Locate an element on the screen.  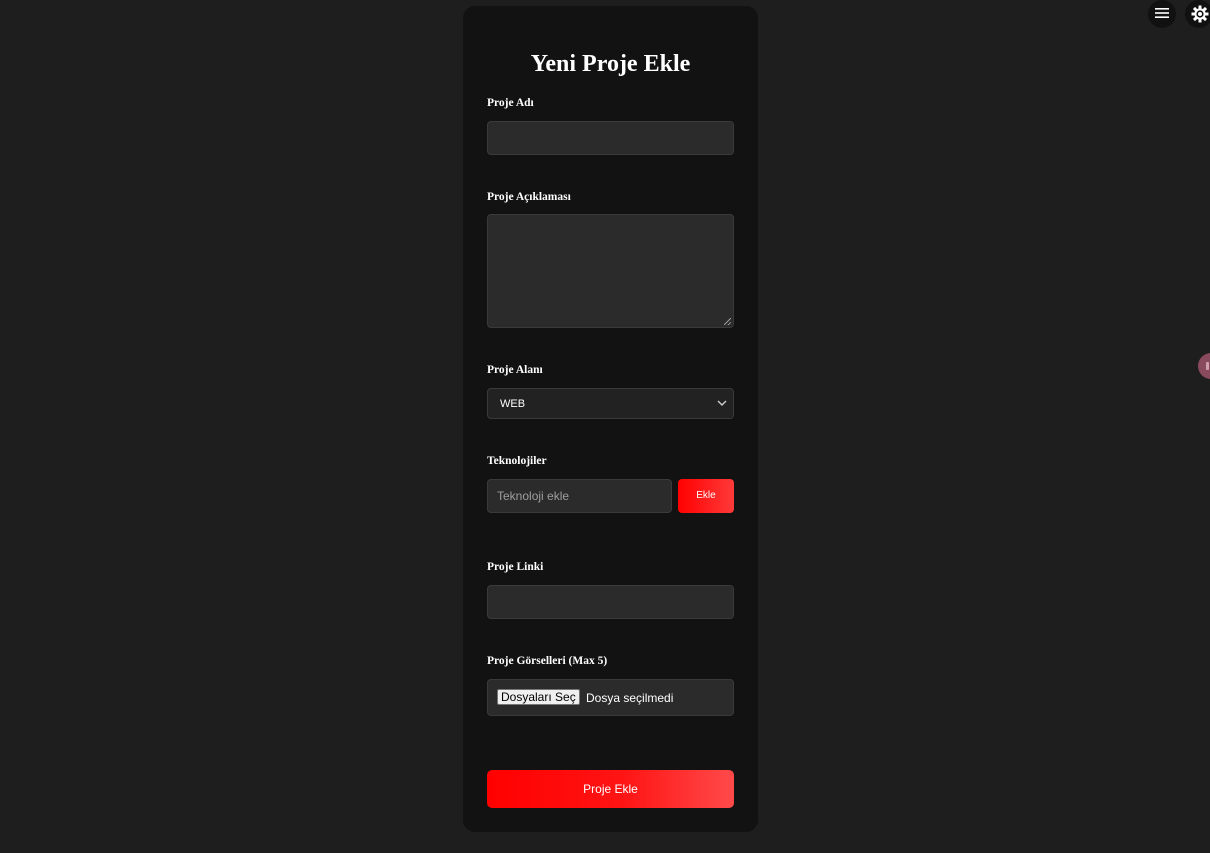
page-title: Yeni Proje Ekle is located at coordinates (610, 64).